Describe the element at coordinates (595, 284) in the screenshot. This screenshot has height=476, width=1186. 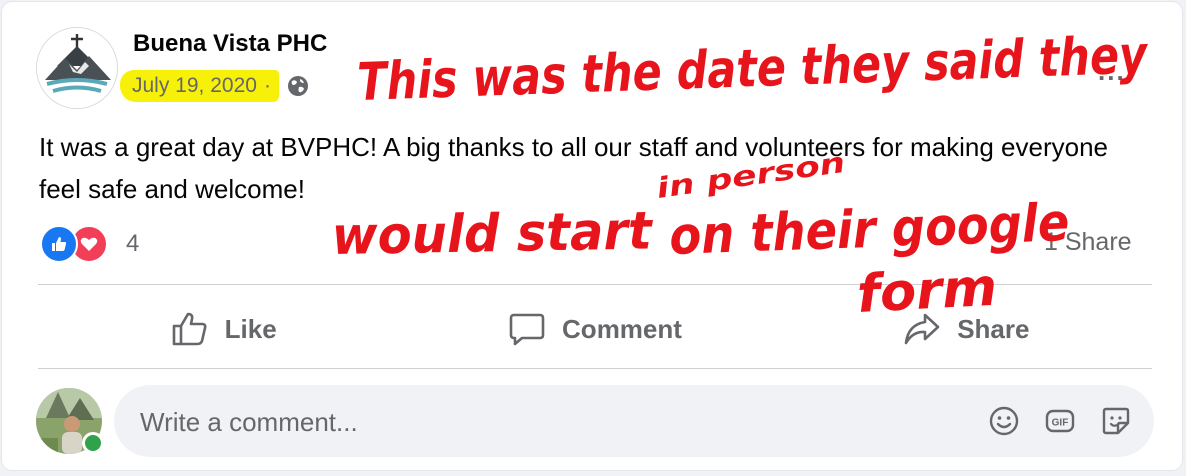
I see `actions-top-divider` at that location.